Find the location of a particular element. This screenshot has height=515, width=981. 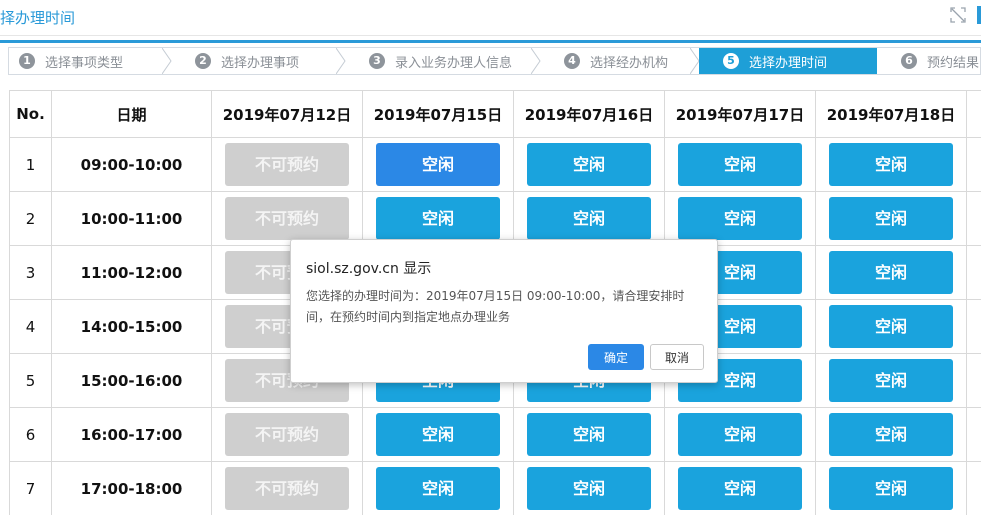

cancel-button: 取消 is located at coordinates (677, 357).